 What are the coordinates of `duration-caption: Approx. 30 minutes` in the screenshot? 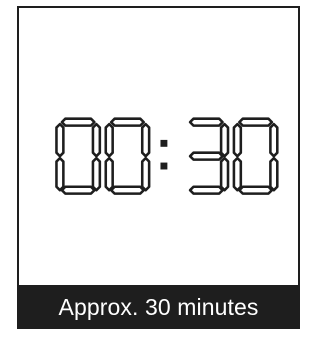 It's located at (158, 306).